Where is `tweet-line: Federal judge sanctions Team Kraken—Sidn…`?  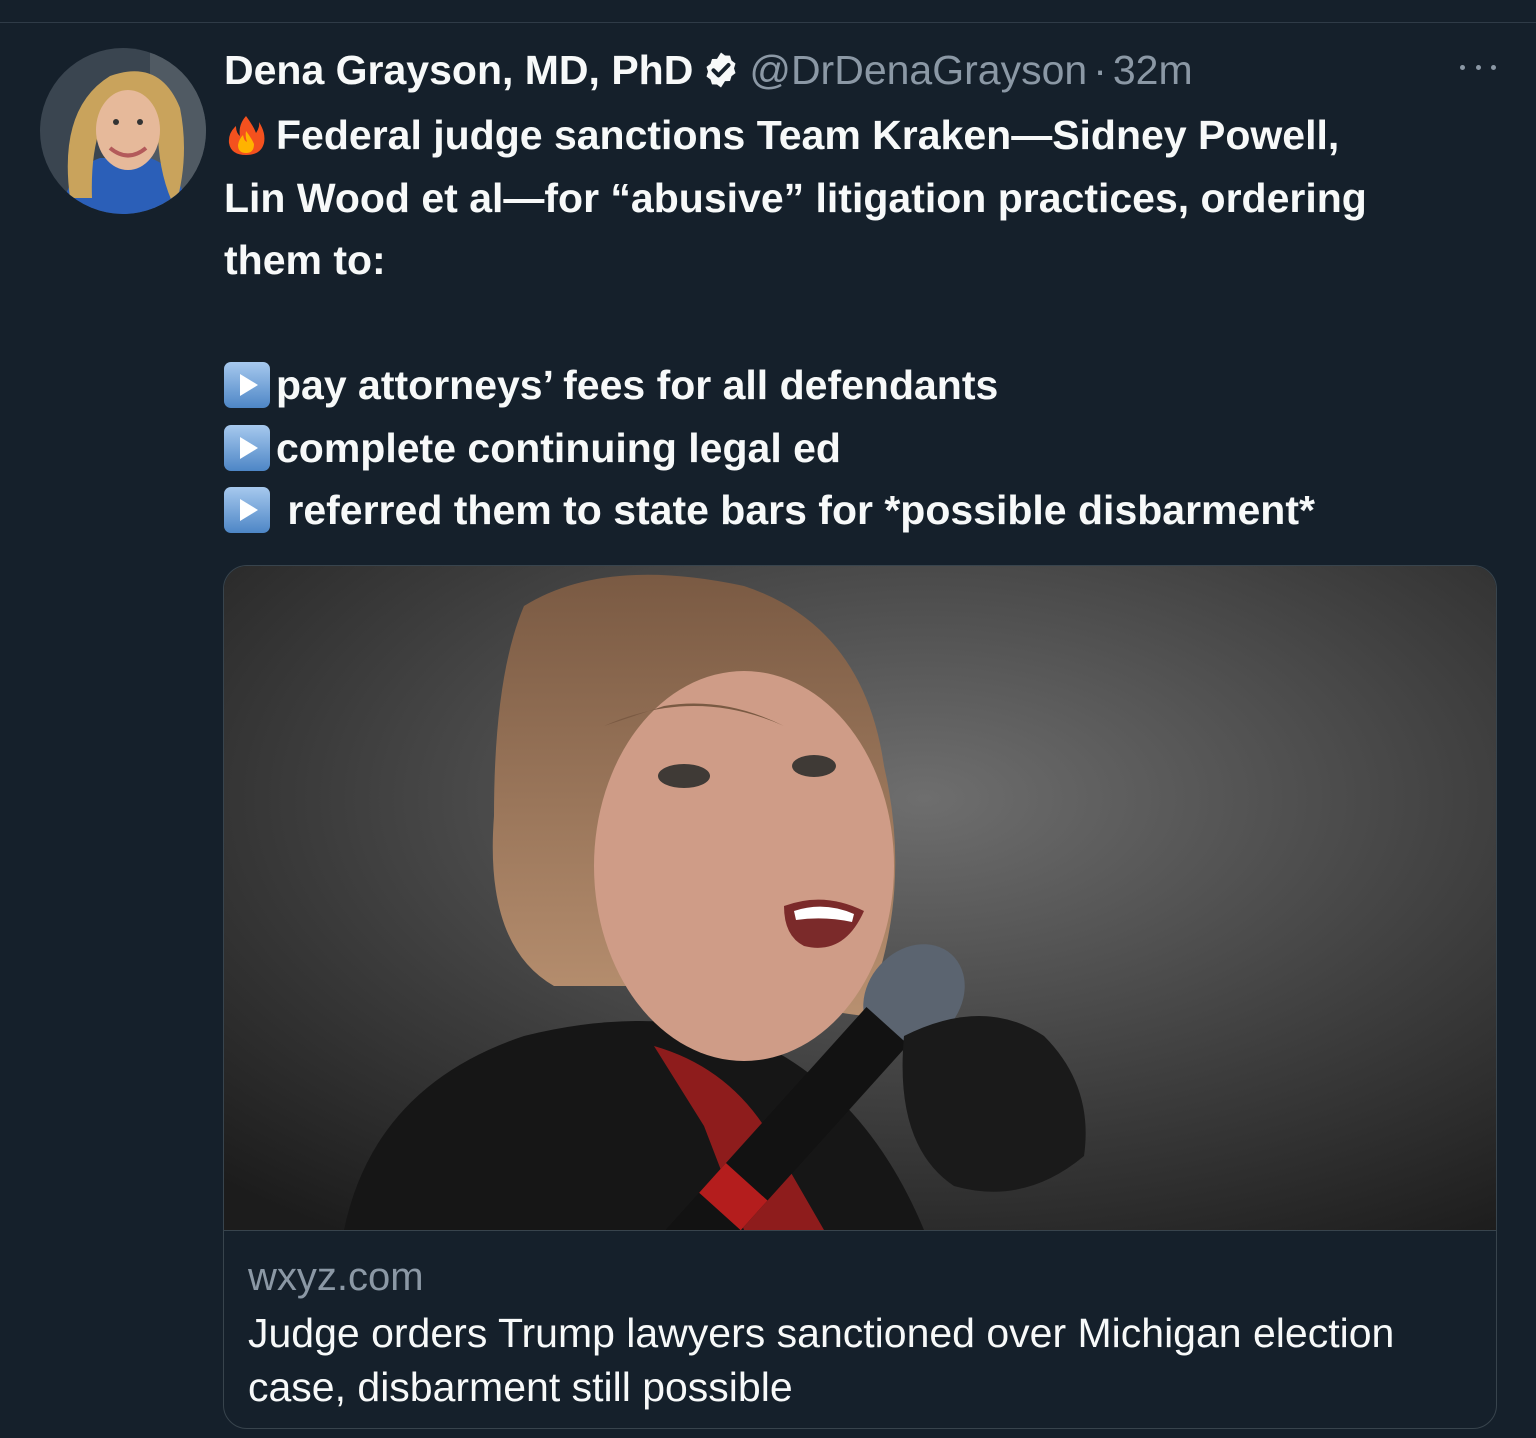 tweet-line: Federal judge sanctions Team Kraken—Sidn… is located at coordinates (864, 135).